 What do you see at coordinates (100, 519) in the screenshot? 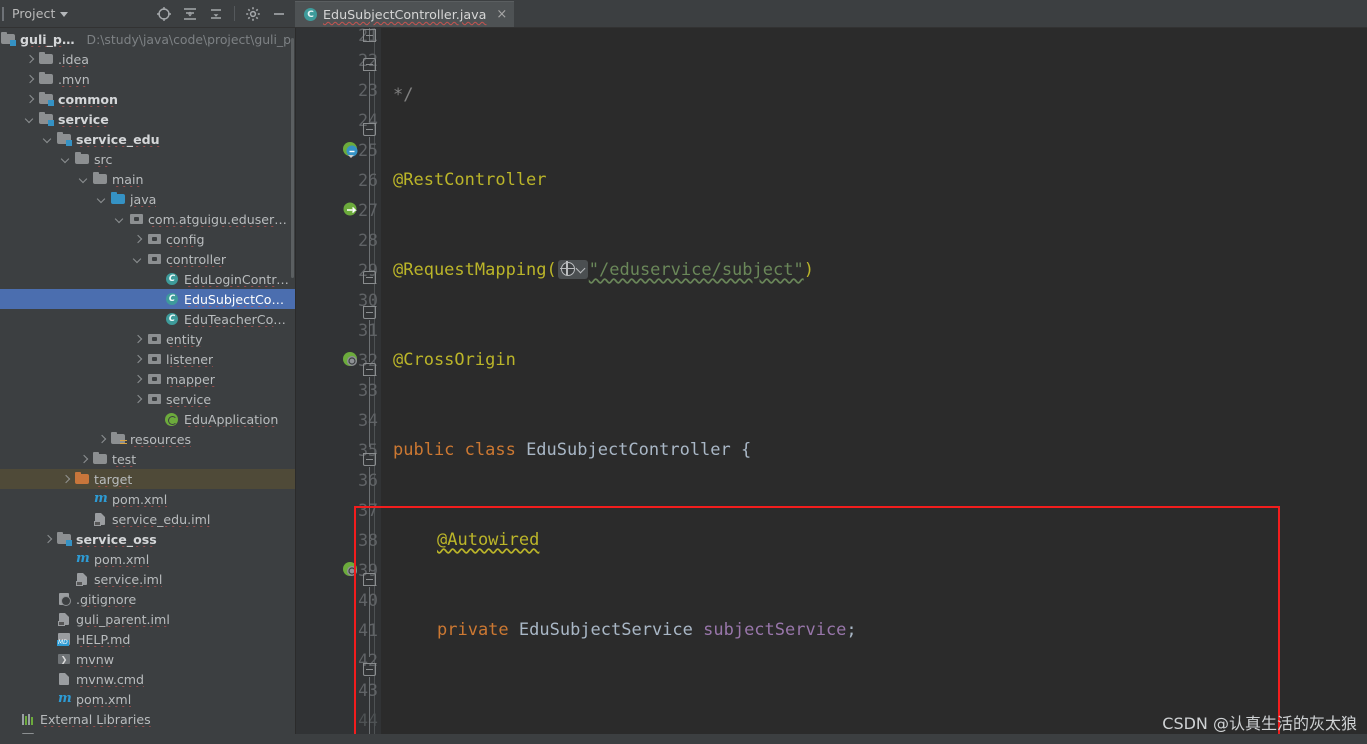
I see `iml-file-icon` at bounding box center [100, 519].